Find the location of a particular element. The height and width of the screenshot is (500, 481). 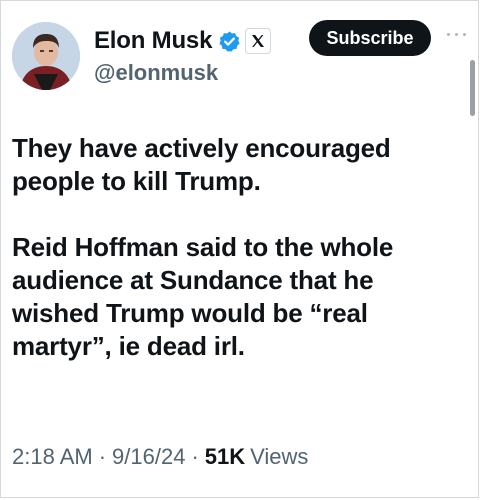

avatar-image is located at coordinates (46, 56).